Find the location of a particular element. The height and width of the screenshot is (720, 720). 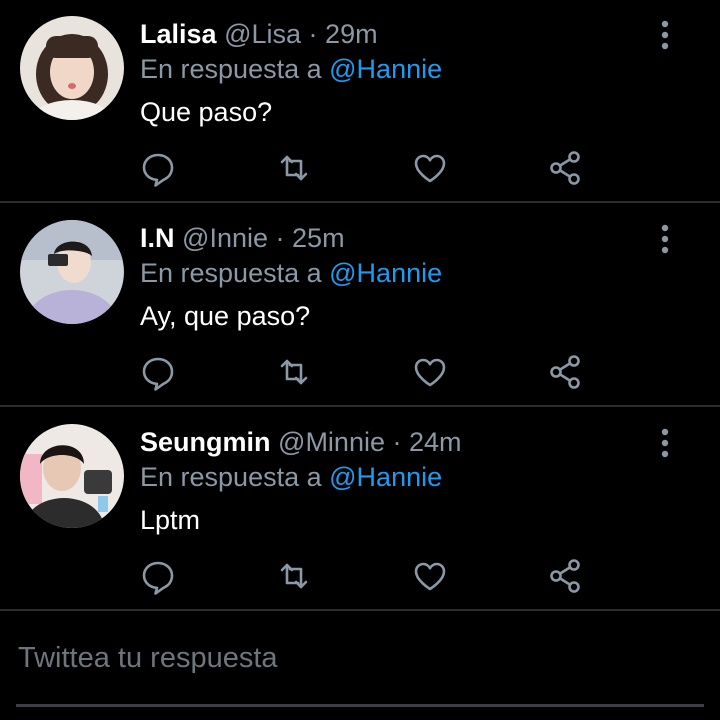

user-handle: @Innie is located at coordinates (225, 238).